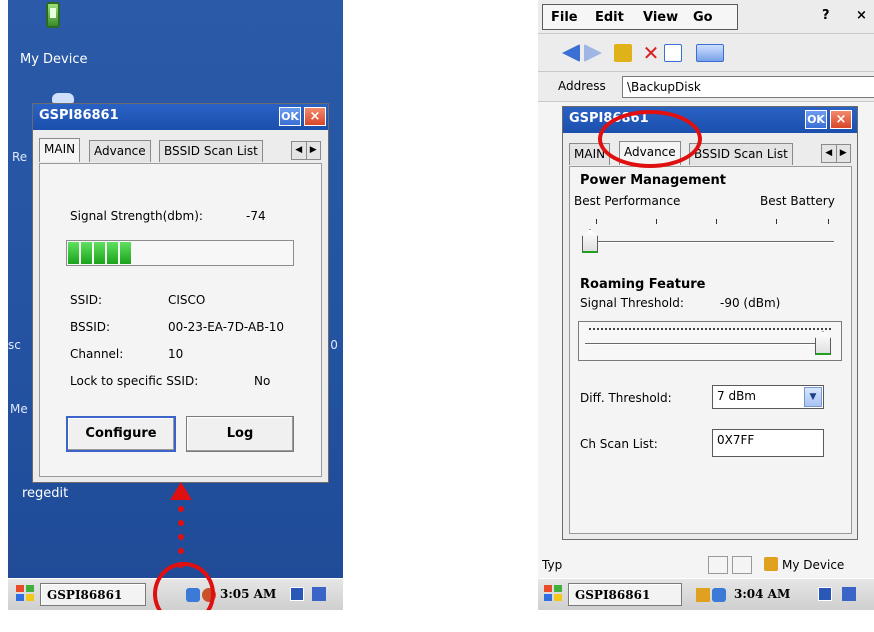 The width and height of the screenshot is (874, 632). I want to click on log-button: Log, so click(240, 434).